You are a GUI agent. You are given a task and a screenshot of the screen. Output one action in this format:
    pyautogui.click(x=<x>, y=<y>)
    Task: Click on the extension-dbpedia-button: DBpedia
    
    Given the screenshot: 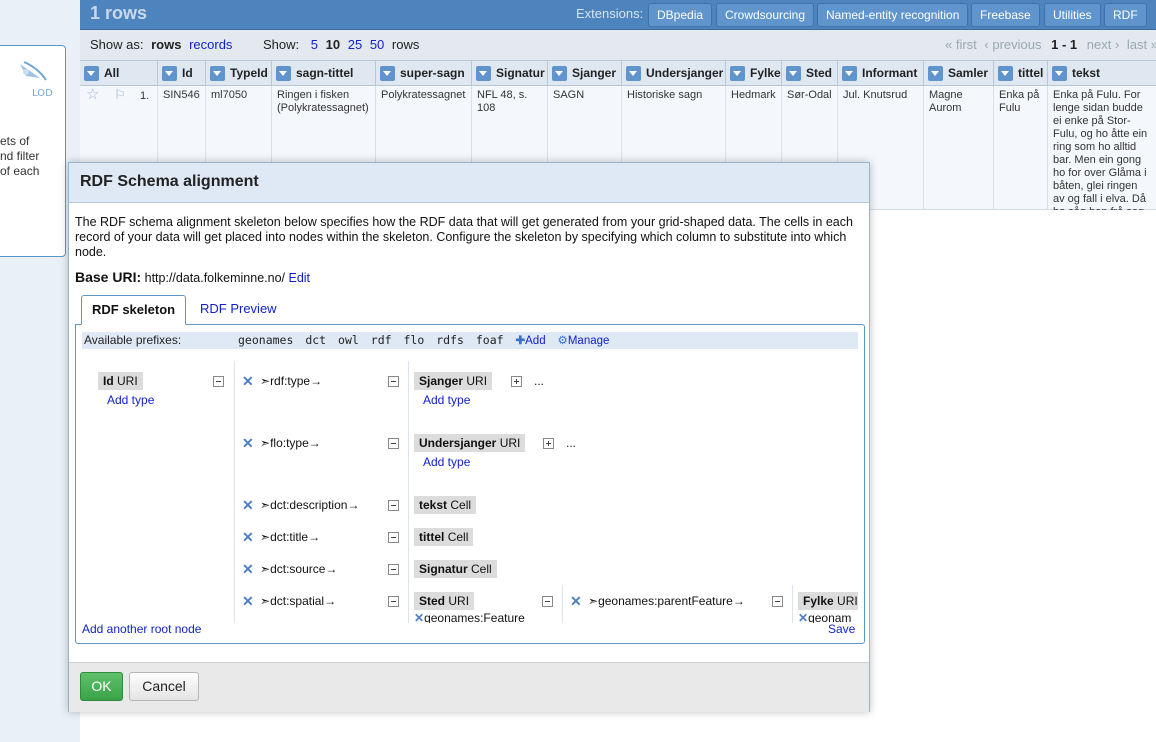 What is the action you would take?
    pyautogui.click(x=680, y=15)
    